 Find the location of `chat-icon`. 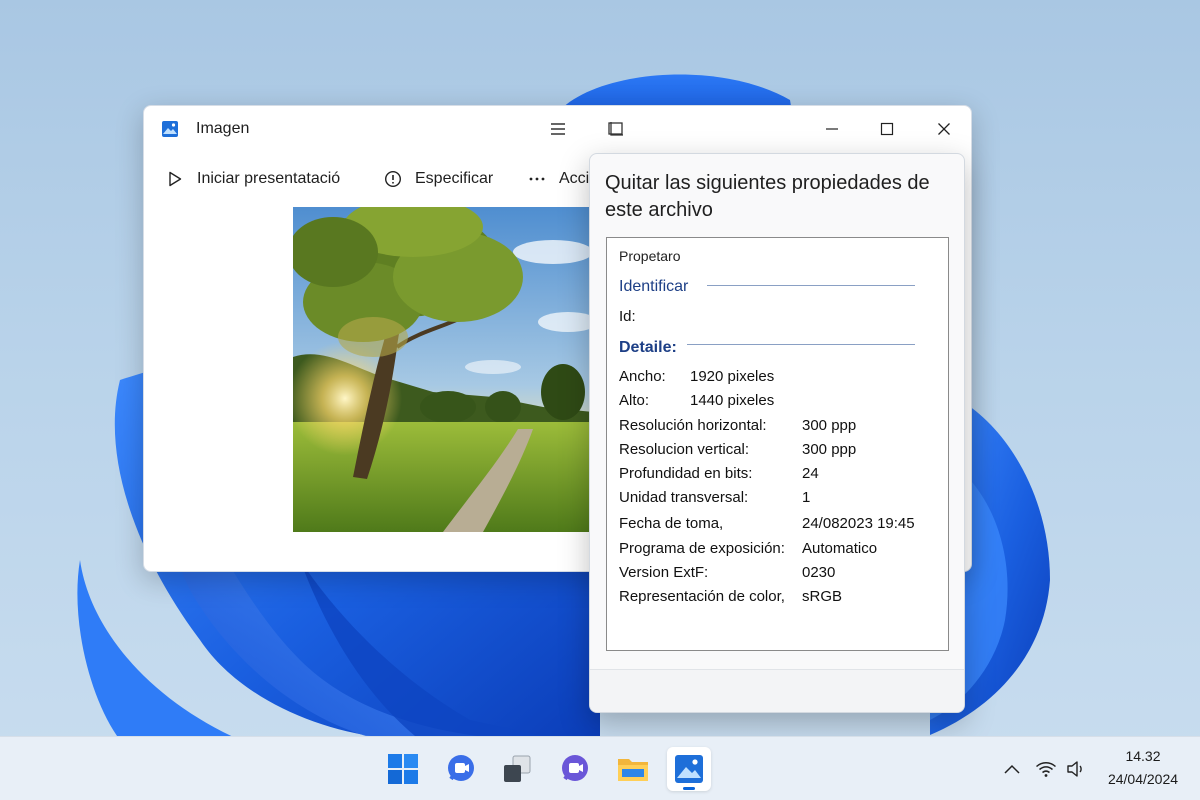

chat-icon is located at coordinates (461, 769).